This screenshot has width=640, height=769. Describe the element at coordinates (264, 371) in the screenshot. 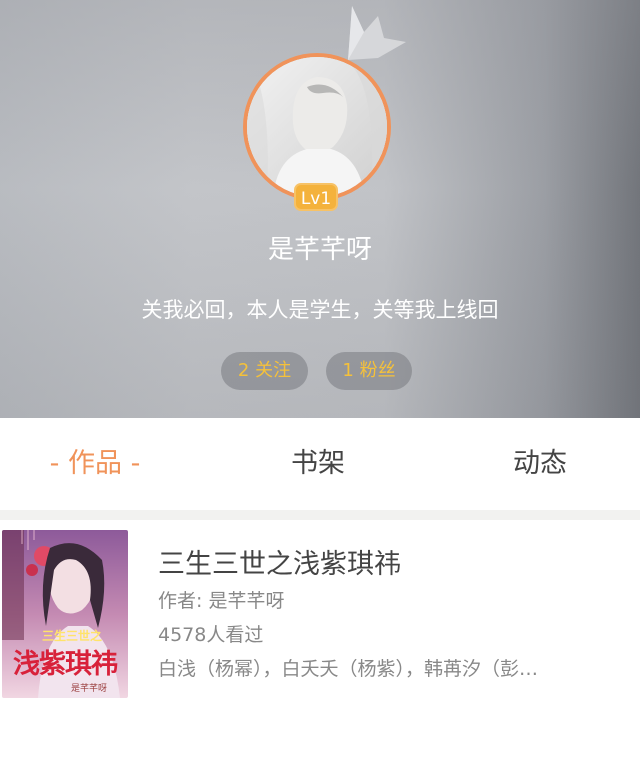

I see `following-count-button: 2 关注` at that location.